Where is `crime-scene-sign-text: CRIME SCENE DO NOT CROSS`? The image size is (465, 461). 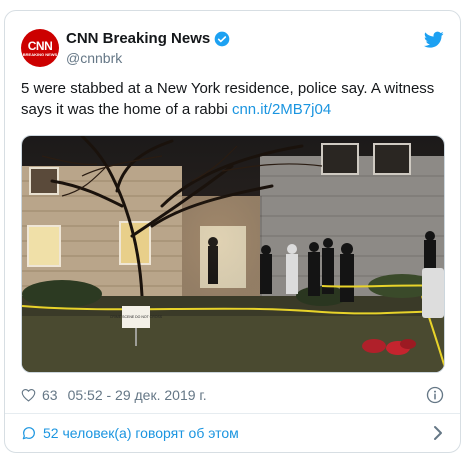
crime-scene-sign-text: CRIME SCENE DO NOT CROSS is located at coordinates (136, 317).